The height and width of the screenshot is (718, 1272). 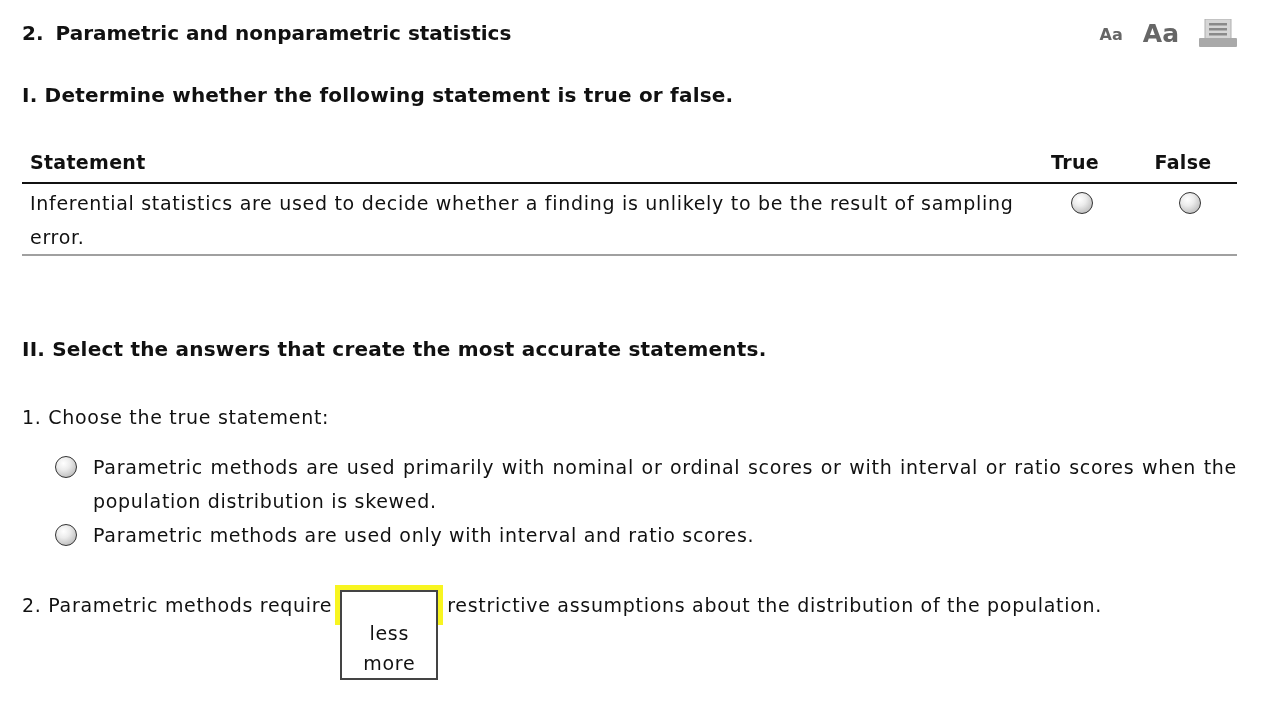 I want to click on question-prompt: 1. Choose the true statement:, so click(x=176, y=417).